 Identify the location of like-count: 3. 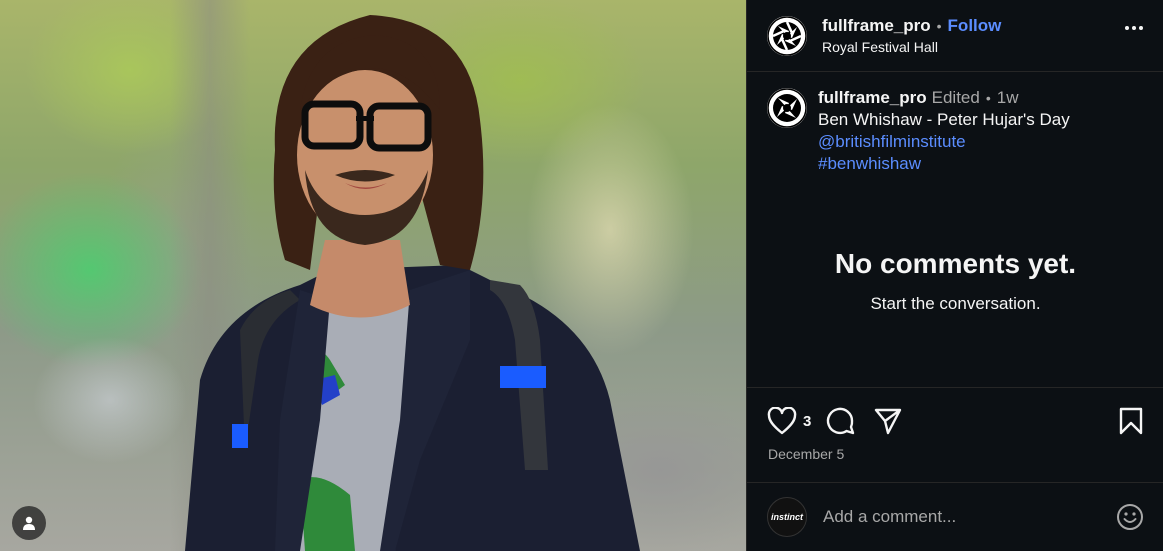
(807, 421).